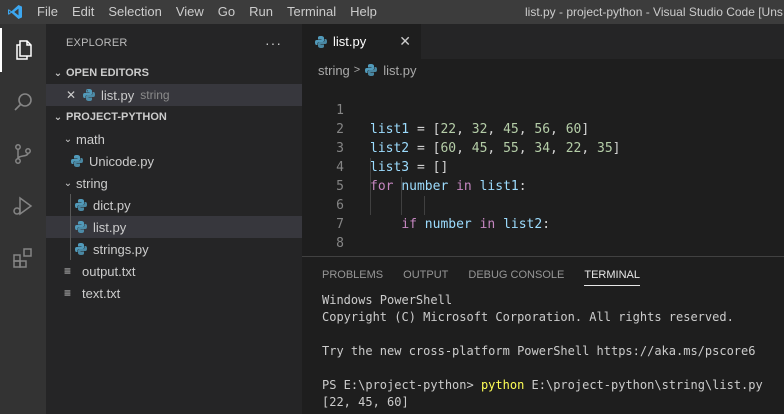 The height and width of the screenshot is (414, 784). What do you see at coordinates (543, 109) in the screenshot?
I see `code-line: 1 list1 = [22, 32, 45, 56, 60]` at bounding box center [543, 109].